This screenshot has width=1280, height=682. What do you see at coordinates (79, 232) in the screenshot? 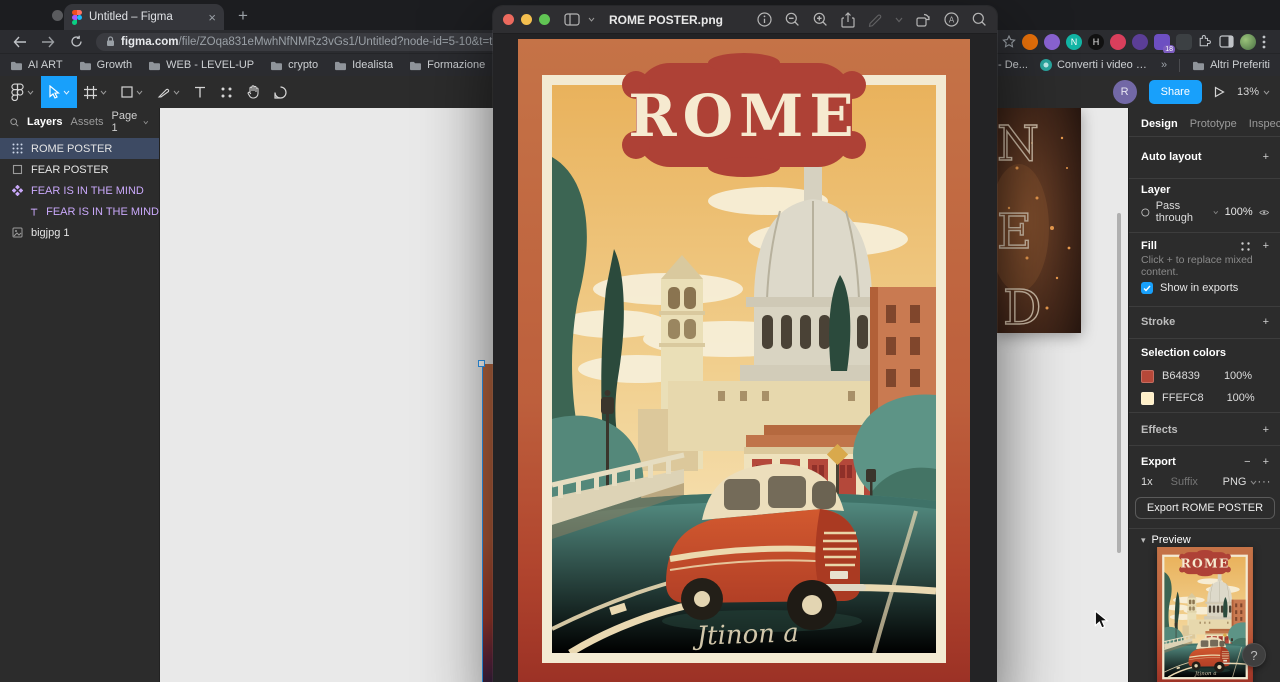
I see `layer-row-bigjpg: bigjpg 1` at bounding box center [79, 232].